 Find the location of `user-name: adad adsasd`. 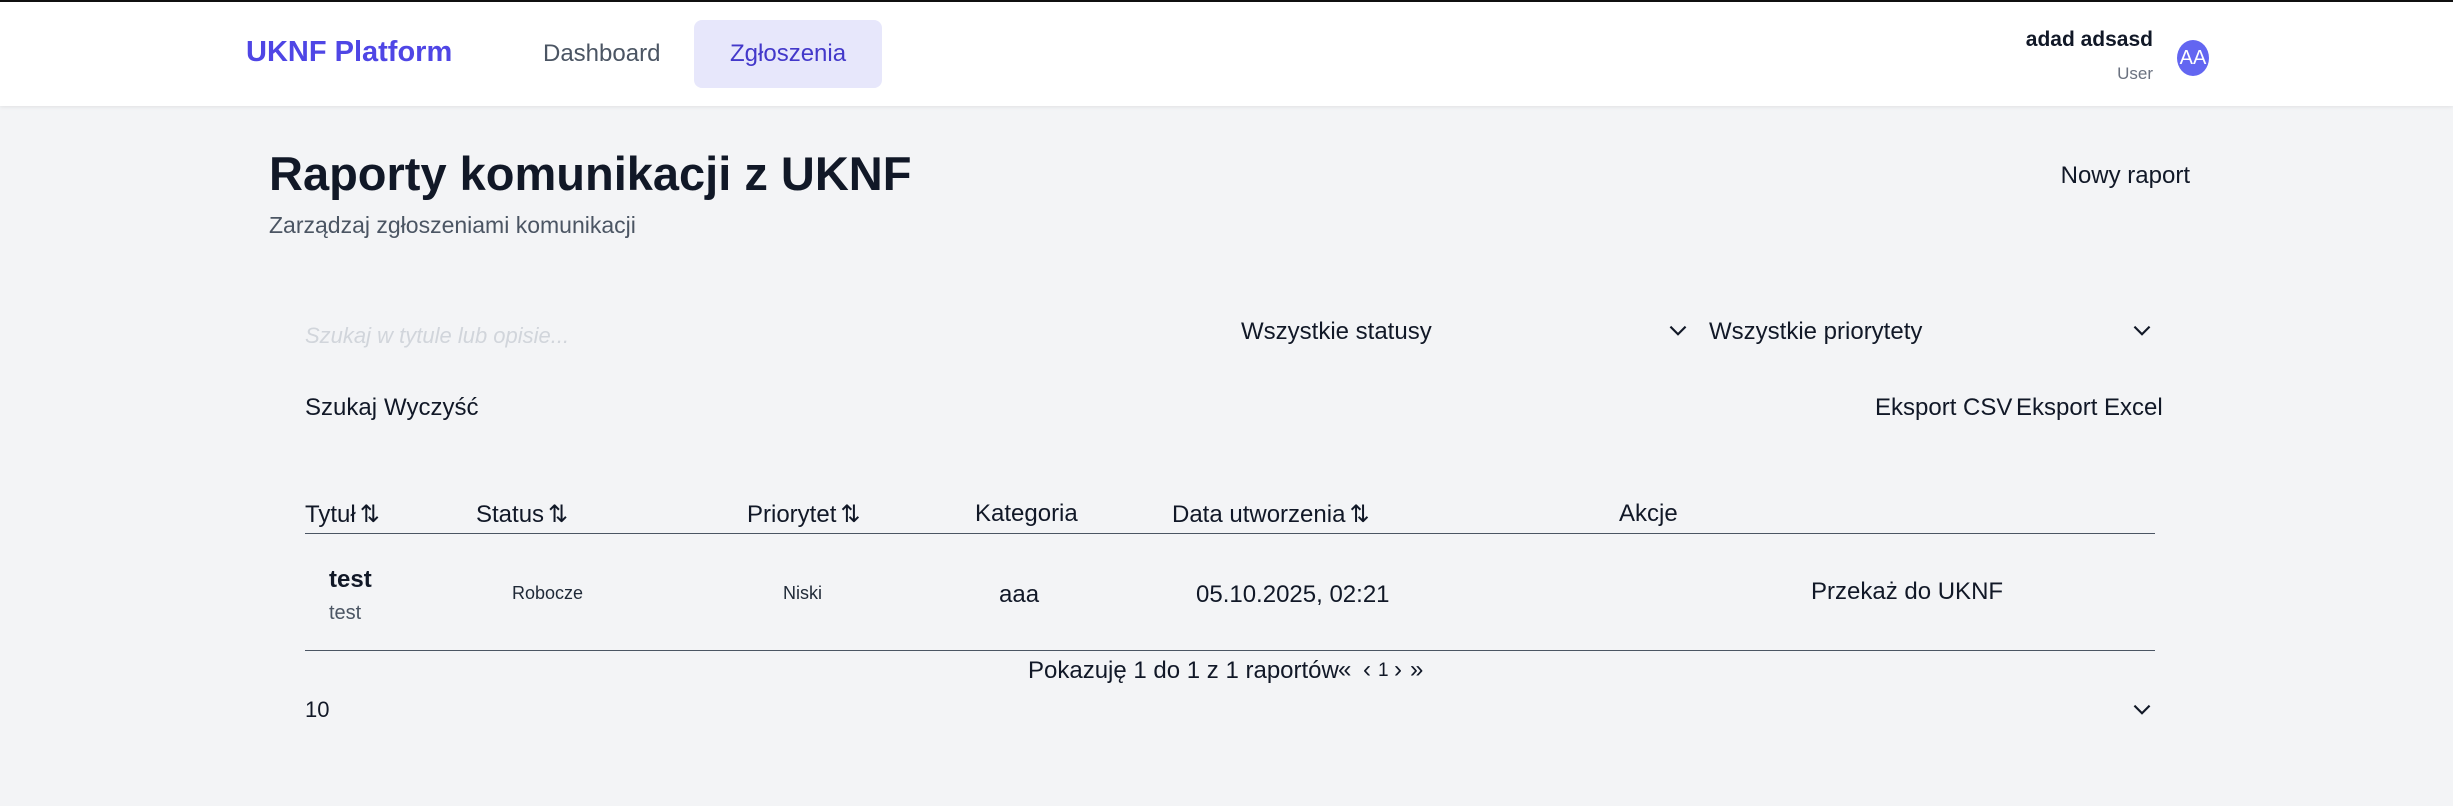

user-name: adad adsasd is located at coordinates (2089, 39).